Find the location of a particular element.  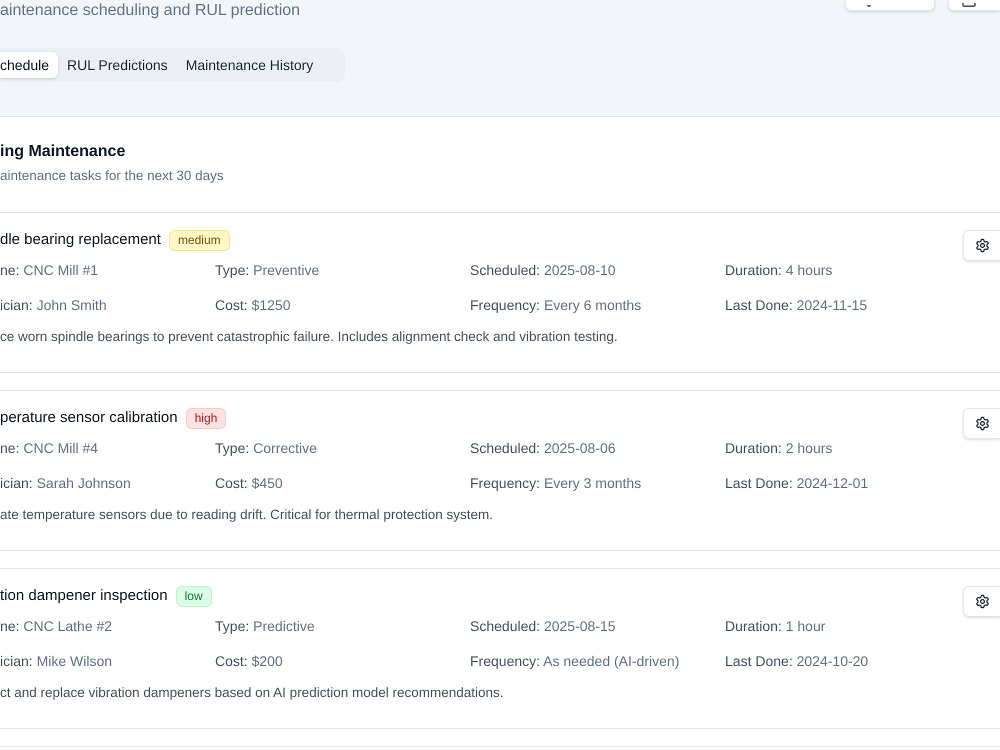

detail-text: Cost: $1250 is located at coordinates (253, 305).